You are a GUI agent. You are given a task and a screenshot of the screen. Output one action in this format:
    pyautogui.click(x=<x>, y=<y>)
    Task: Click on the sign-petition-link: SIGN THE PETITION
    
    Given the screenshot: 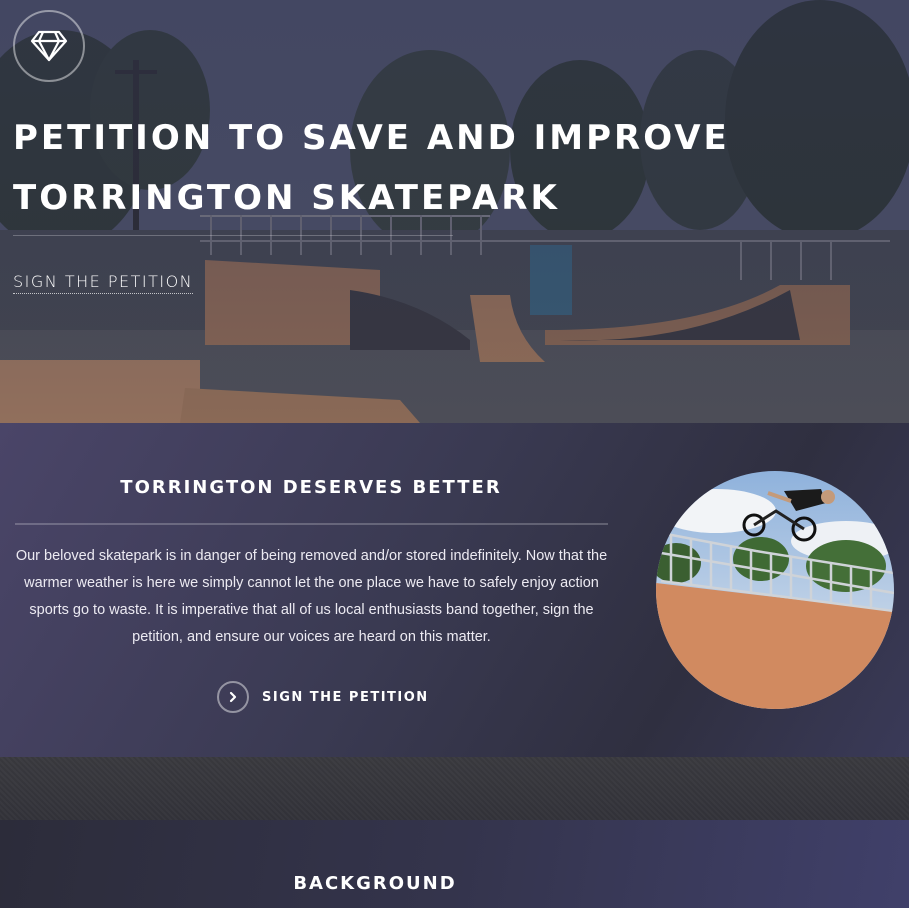 What is the action you would take?
    pyautogui.click(x=103, y=283)
    